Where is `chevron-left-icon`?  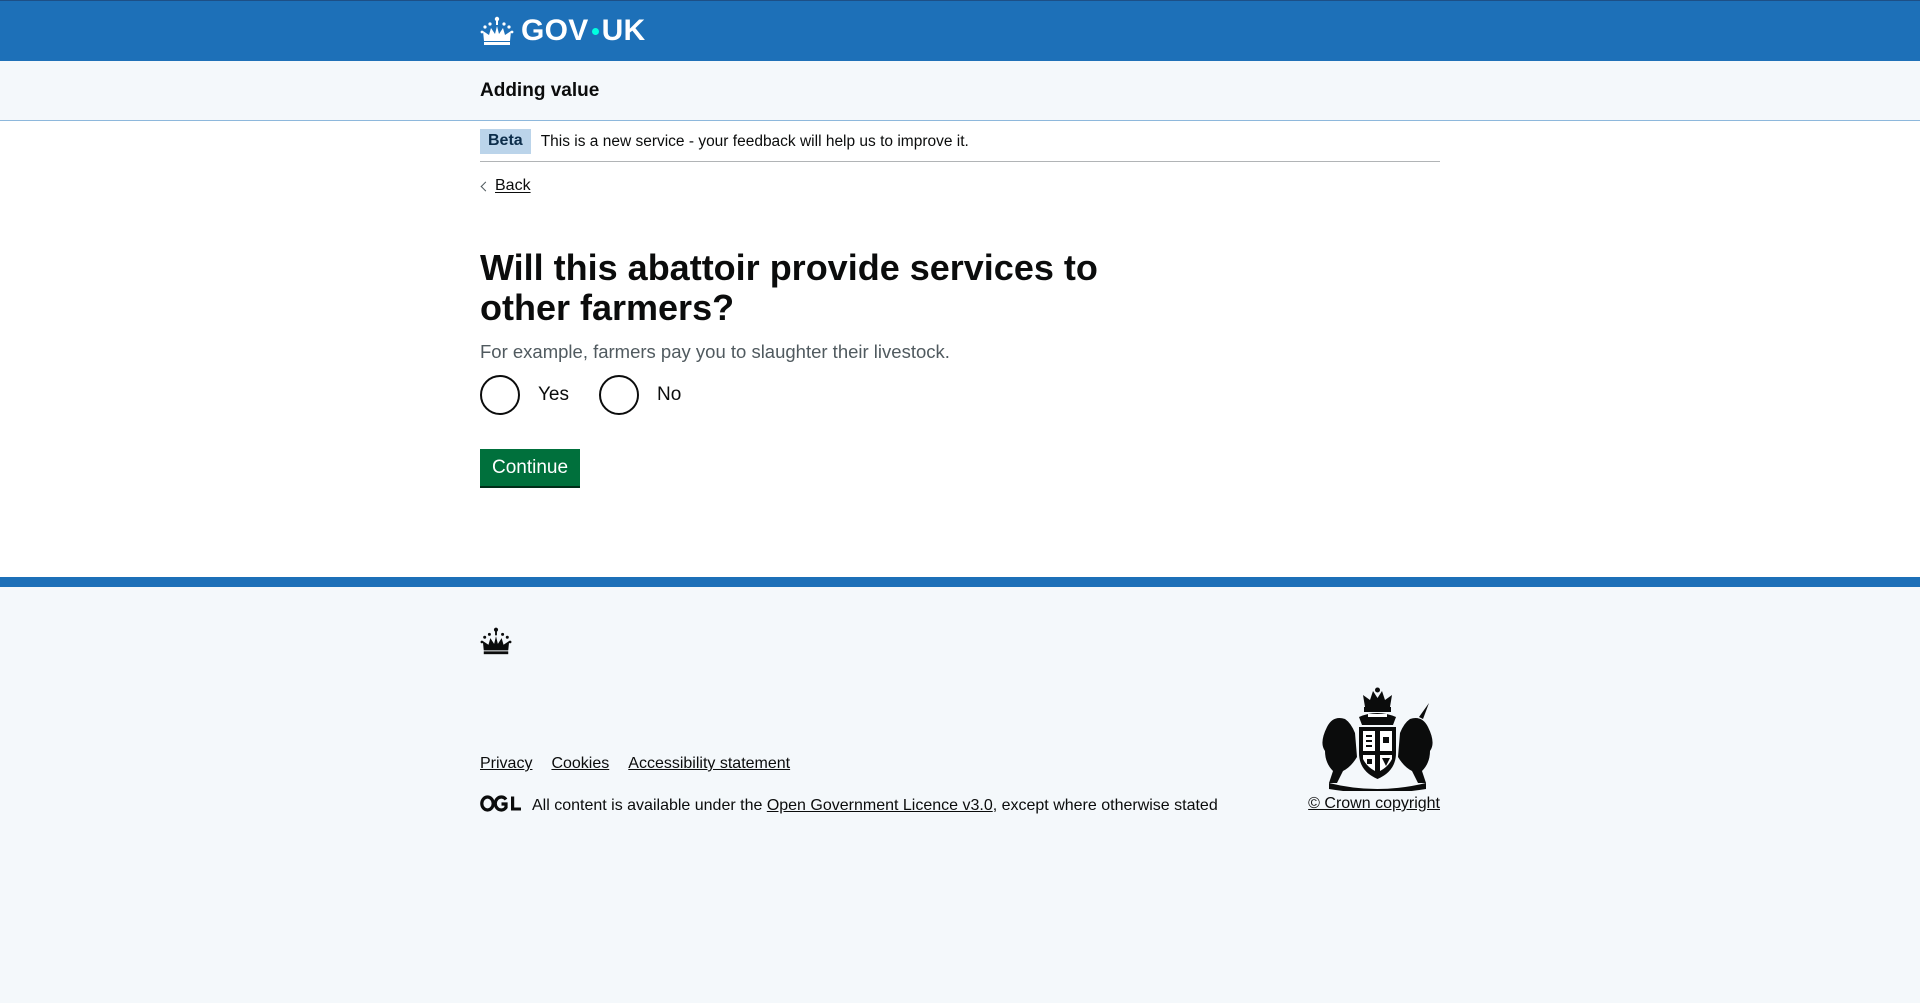 chevron-left-icon is located at coordinates (485, 186).